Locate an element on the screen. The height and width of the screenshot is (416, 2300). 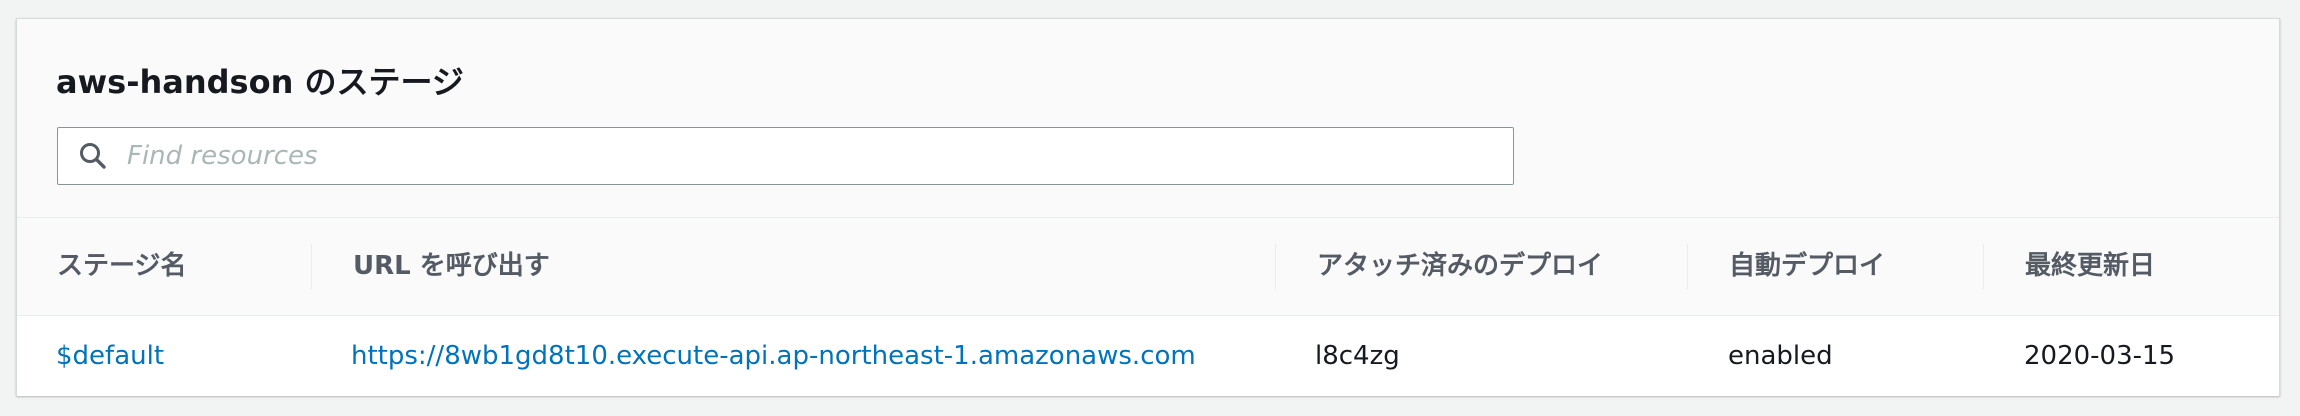
attached-deployment-value: l8c4zg is located at coordinates (1357, 356).